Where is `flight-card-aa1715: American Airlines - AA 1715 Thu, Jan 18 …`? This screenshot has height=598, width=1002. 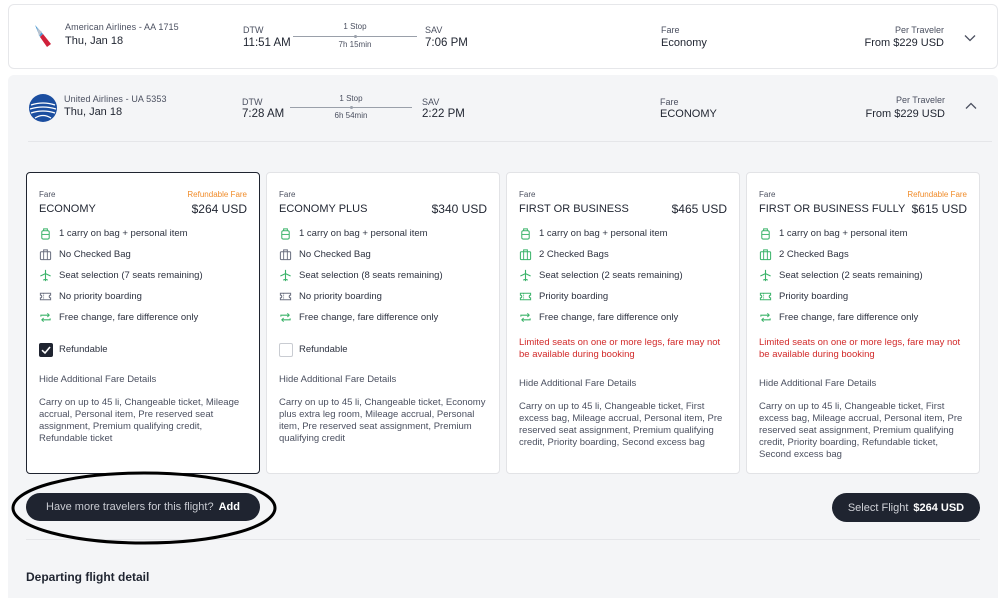
flight-card-aa1715: American Airlines - AA 1715 Thu, Jan 18 … is located at coordinates (503, 36).